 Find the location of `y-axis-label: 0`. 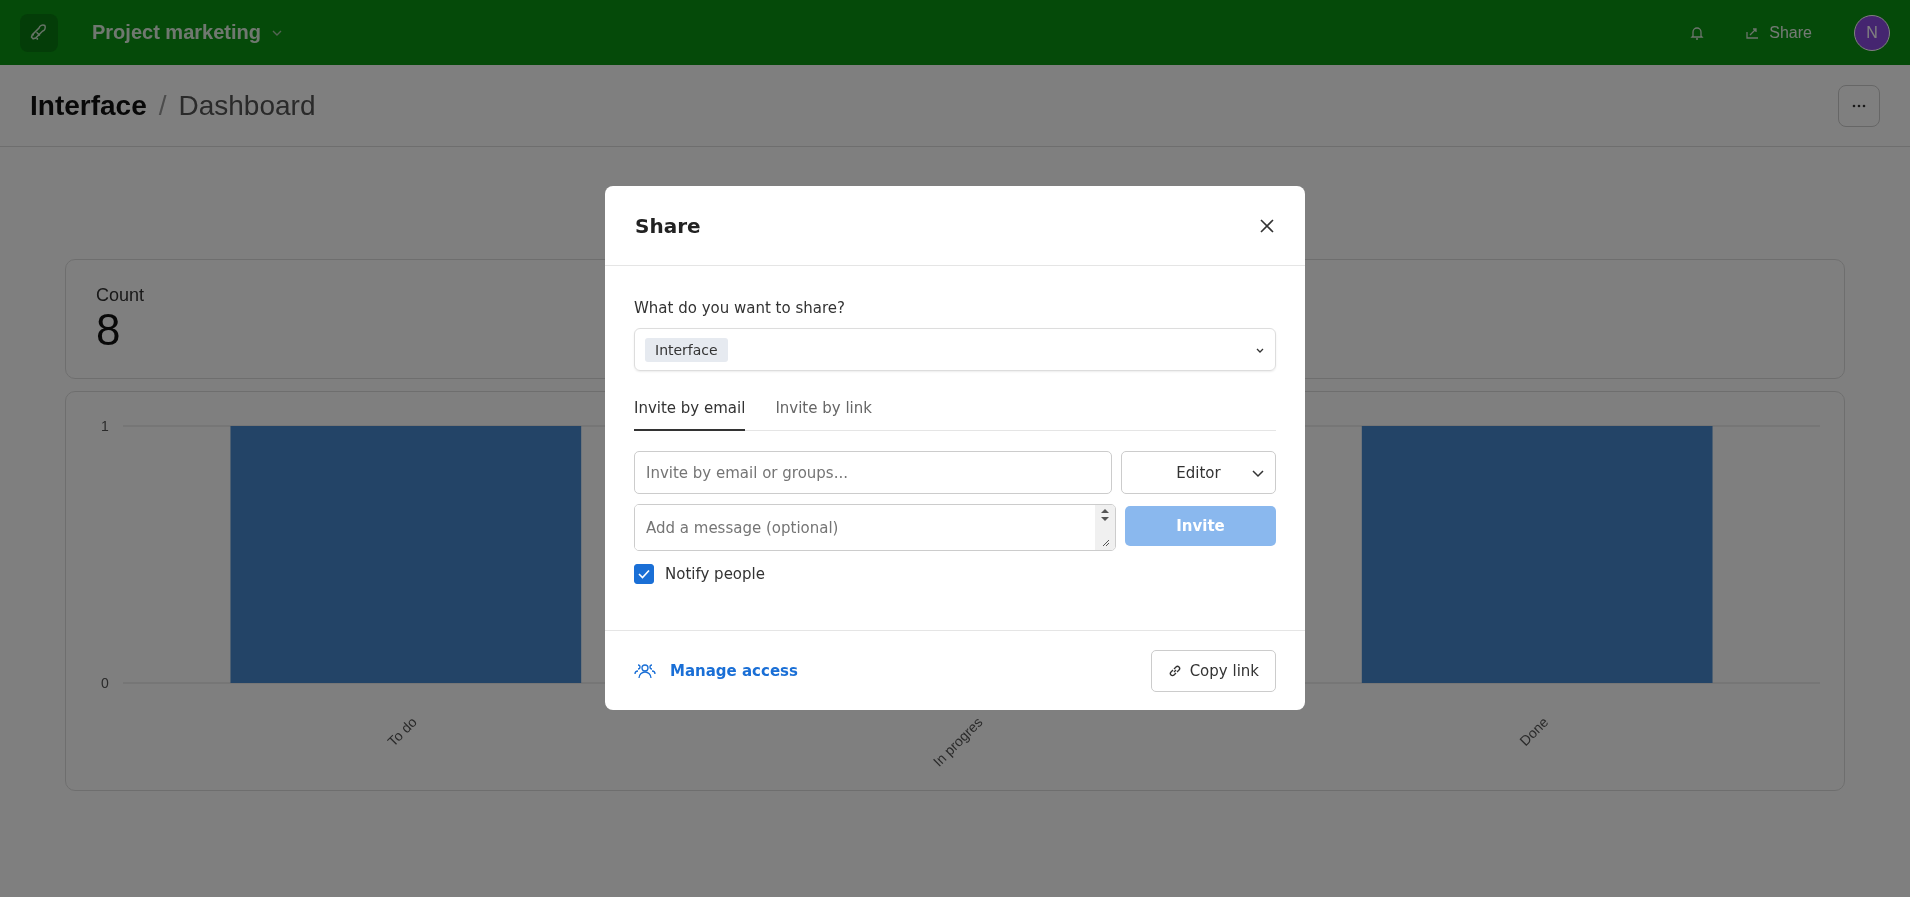

y-axis-label: 0 is located at coordinates (105, 683).